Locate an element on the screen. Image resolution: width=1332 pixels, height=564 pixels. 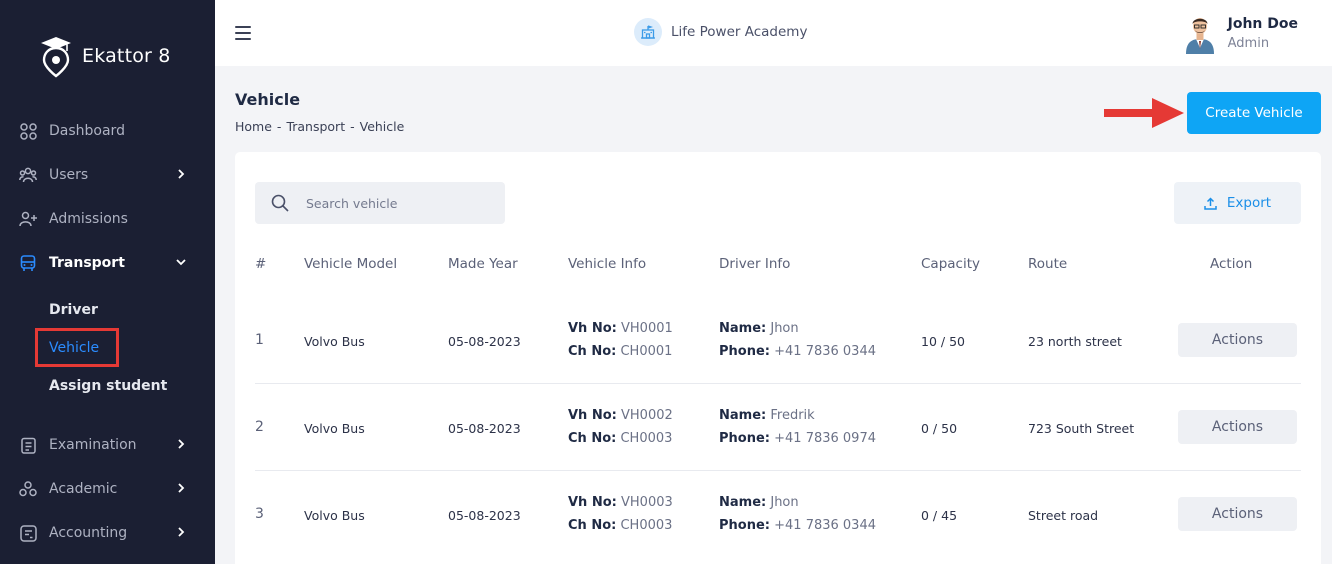
search-icon is located at coordinates (280, 203).